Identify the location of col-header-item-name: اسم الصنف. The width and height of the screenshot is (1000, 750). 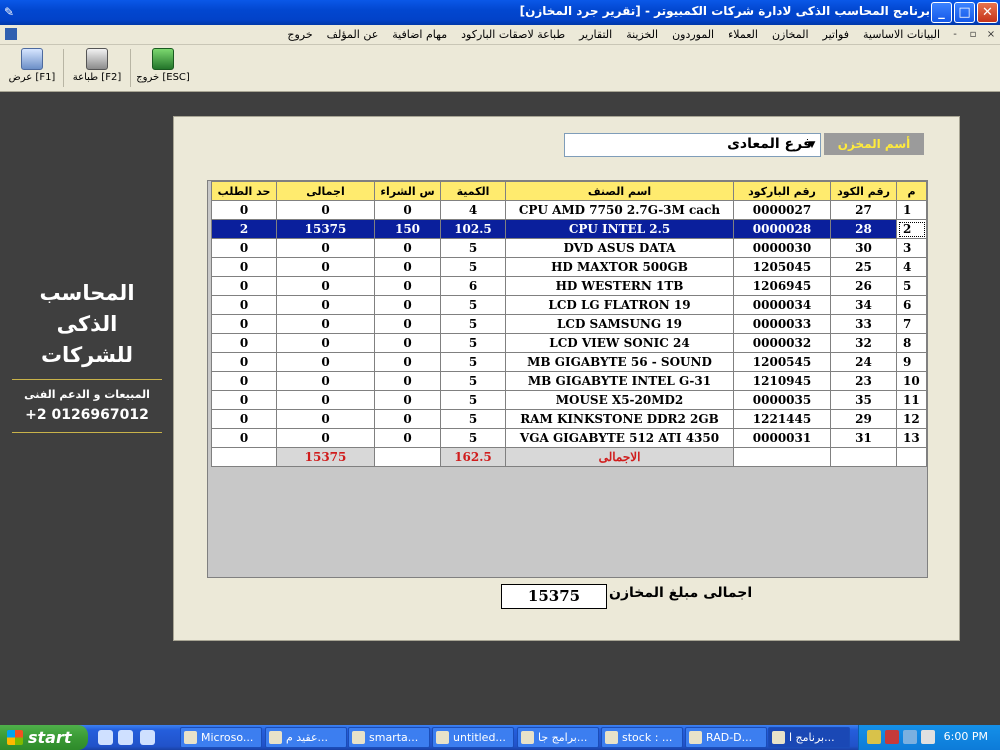
(619, 191).